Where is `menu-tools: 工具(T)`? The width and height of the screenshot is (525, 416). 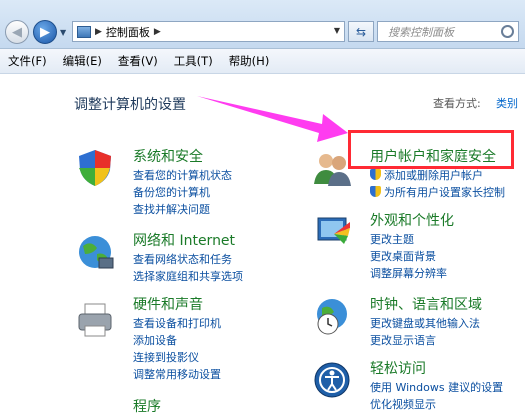
menu-tools: 工具(T) is located at coordinates (193, 61).